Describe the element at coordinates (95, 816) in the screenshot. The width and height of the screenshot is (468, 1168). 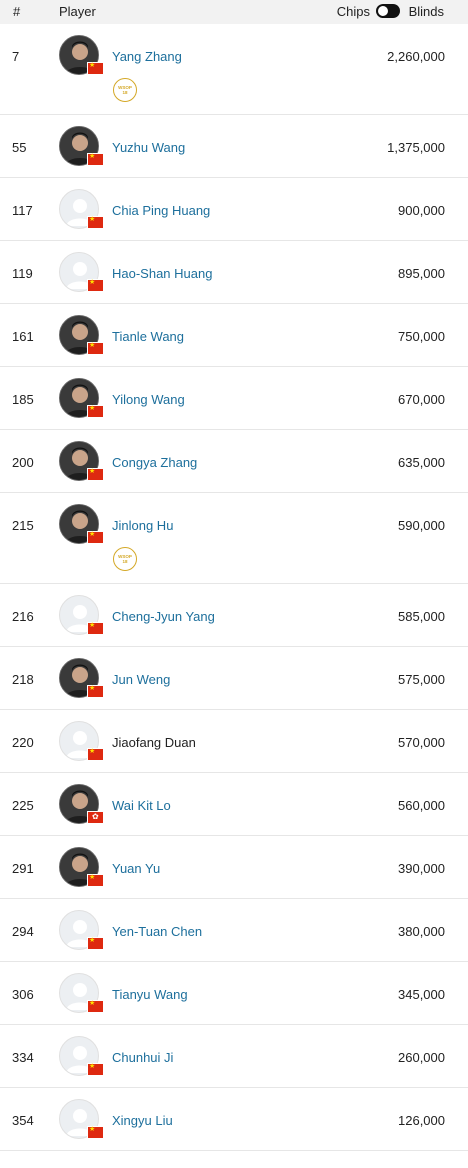
I see `flag-star-icon: ✿` at that location.